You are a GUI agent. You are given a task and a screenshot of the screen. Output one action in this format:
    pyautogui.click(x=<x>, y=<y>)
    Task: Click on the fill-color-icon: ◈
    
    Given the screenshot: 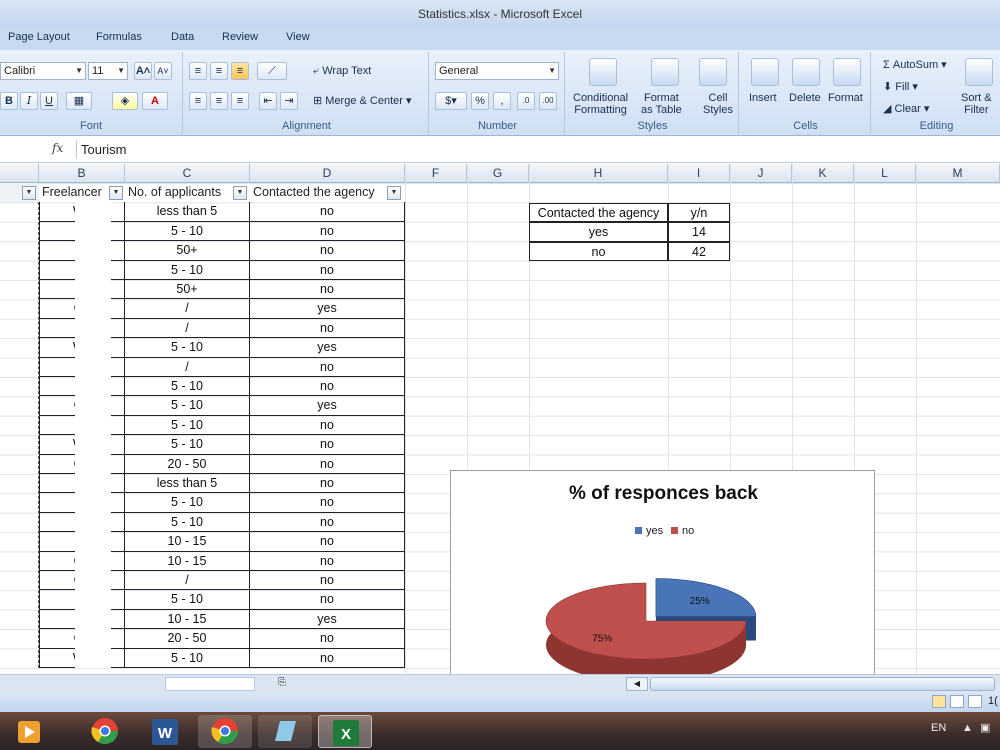 What is the action you would take?
    pyautogui.click(x=125, y=101)
    